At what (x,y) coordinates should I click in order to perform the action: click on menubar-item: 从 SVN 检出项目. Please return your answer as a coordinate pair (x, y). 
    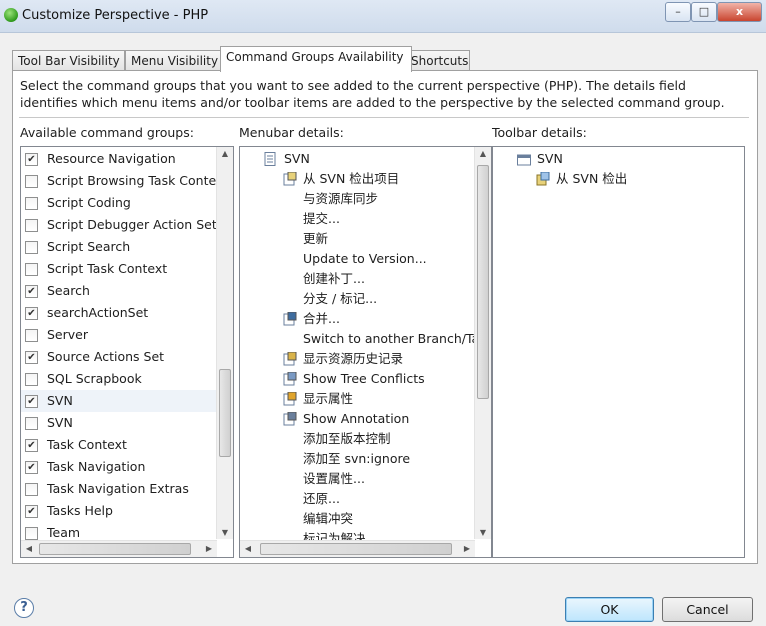
    Looking at the image, I should click on (341, 179).